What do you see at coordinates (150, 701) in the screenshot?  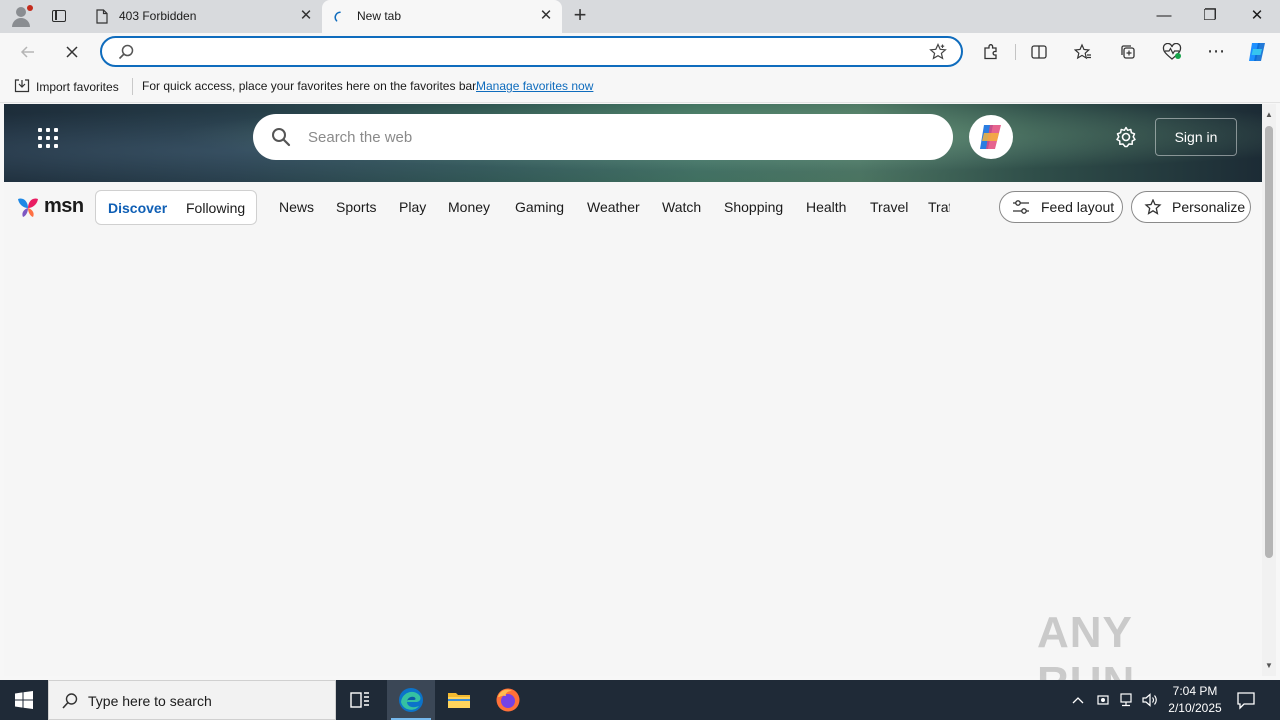 I see `taskbar-search-placeholder: Type here to search` at bounding box center [150, 701].